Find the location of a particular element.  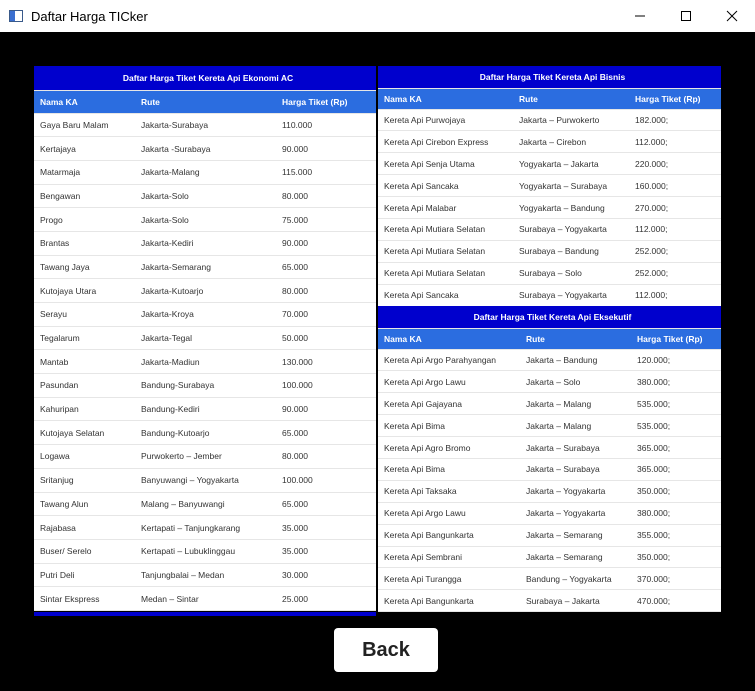

table-cell: Bandung-Kutoarjo is located at coordinates (205, 433).